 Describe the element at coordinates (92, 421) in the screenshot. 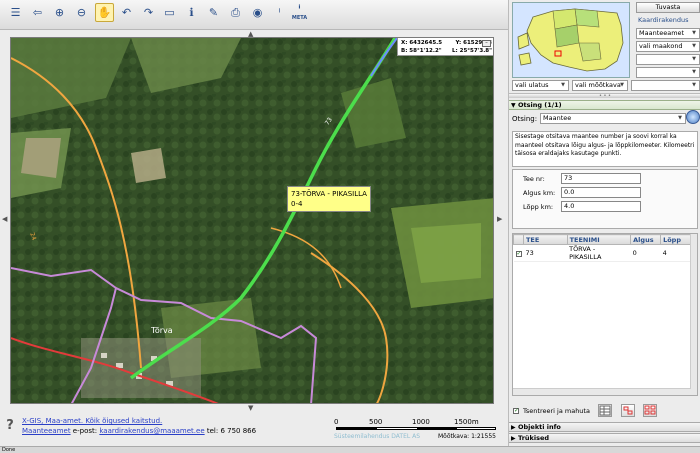

I see `copyright-link: X-GIS, Maa-amet. Kõik õigused kaitstud.` at that location.